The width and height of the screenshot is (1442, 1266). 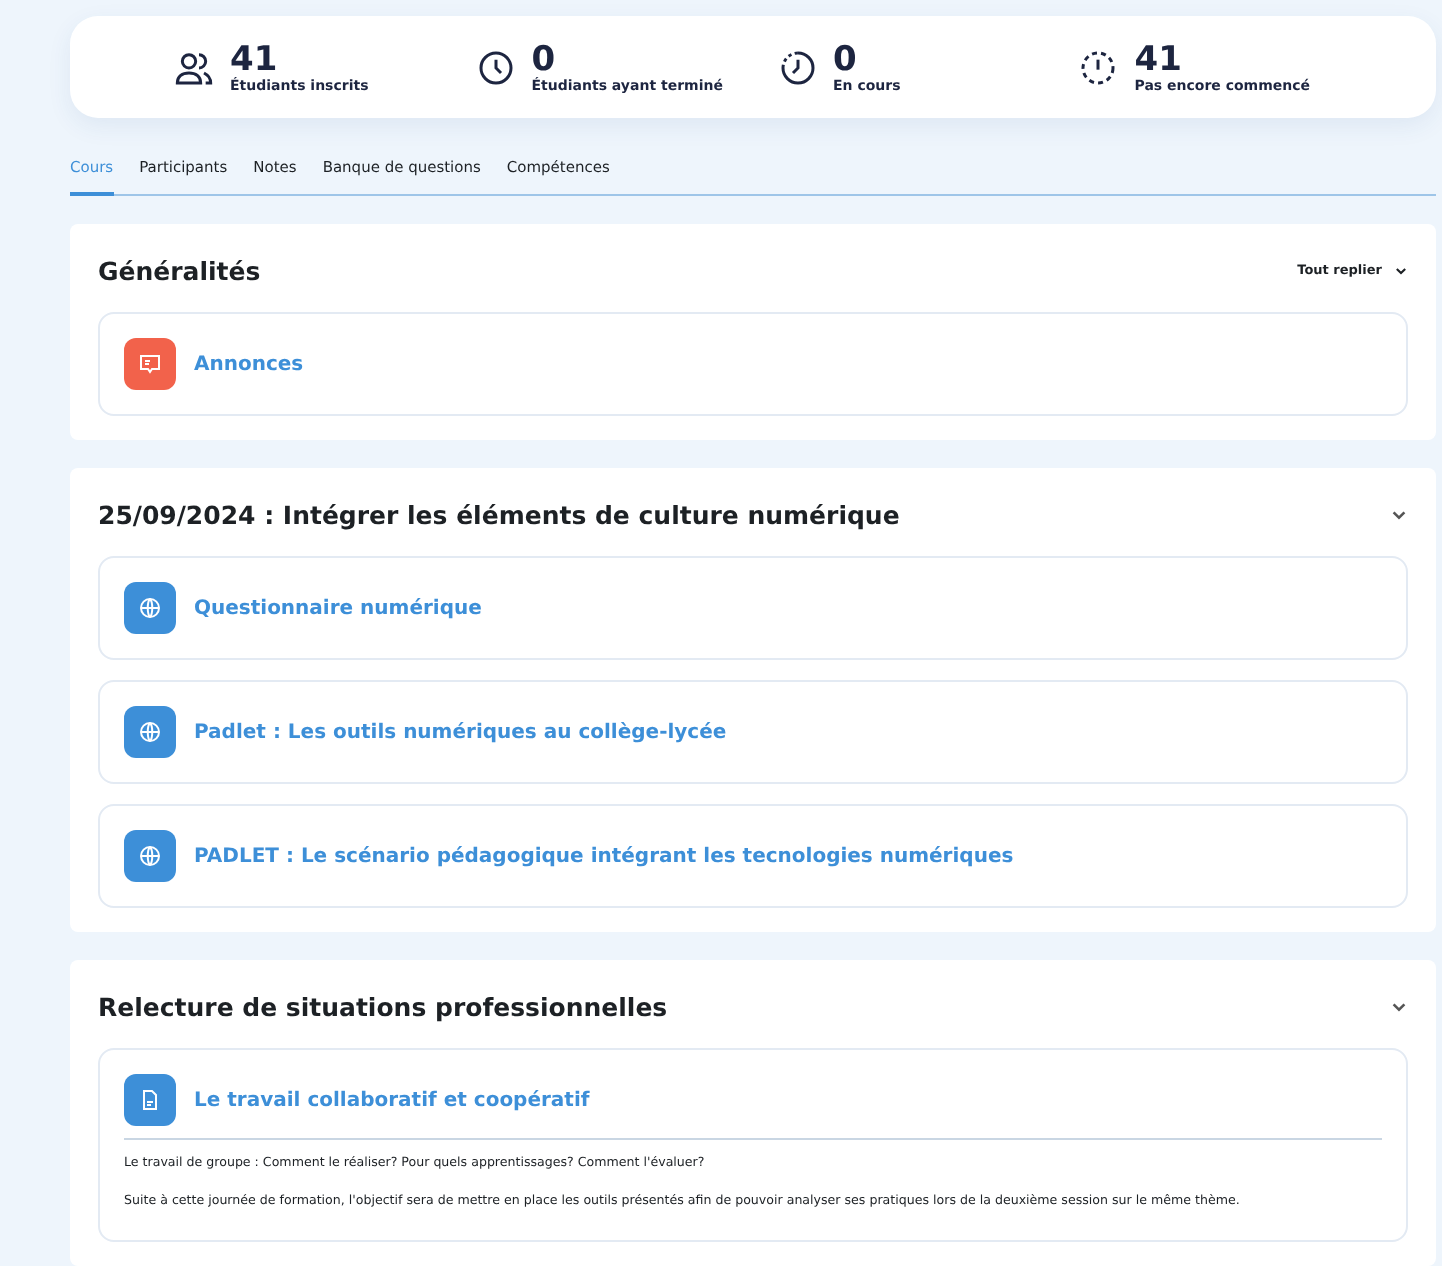 What do you see at coordinates (194, 67) in the screenshot?
I see `users-icon` at bounding box center [194, 67].